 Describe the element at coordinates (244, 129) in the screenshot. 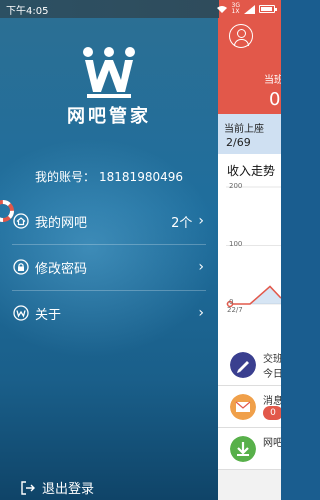

I see `online-title: 当前上座` at that location.